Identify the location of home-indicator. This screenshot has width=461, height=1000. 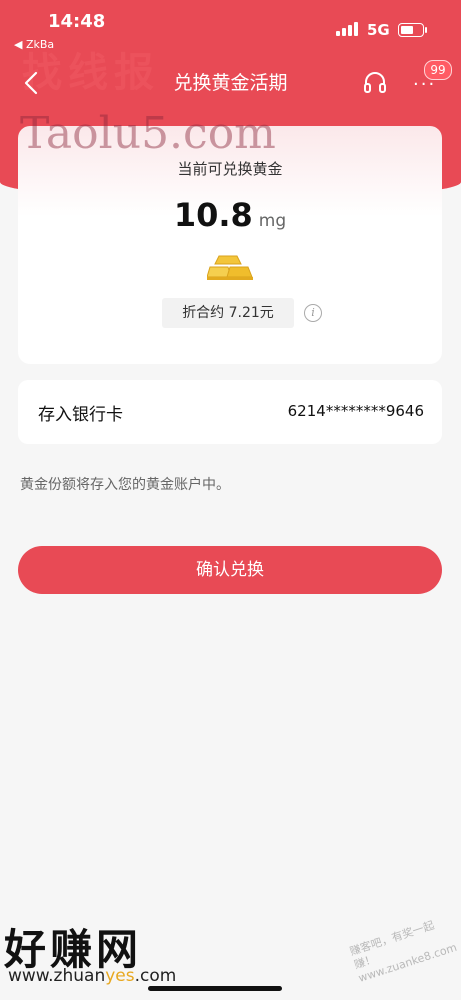
(215, 988).